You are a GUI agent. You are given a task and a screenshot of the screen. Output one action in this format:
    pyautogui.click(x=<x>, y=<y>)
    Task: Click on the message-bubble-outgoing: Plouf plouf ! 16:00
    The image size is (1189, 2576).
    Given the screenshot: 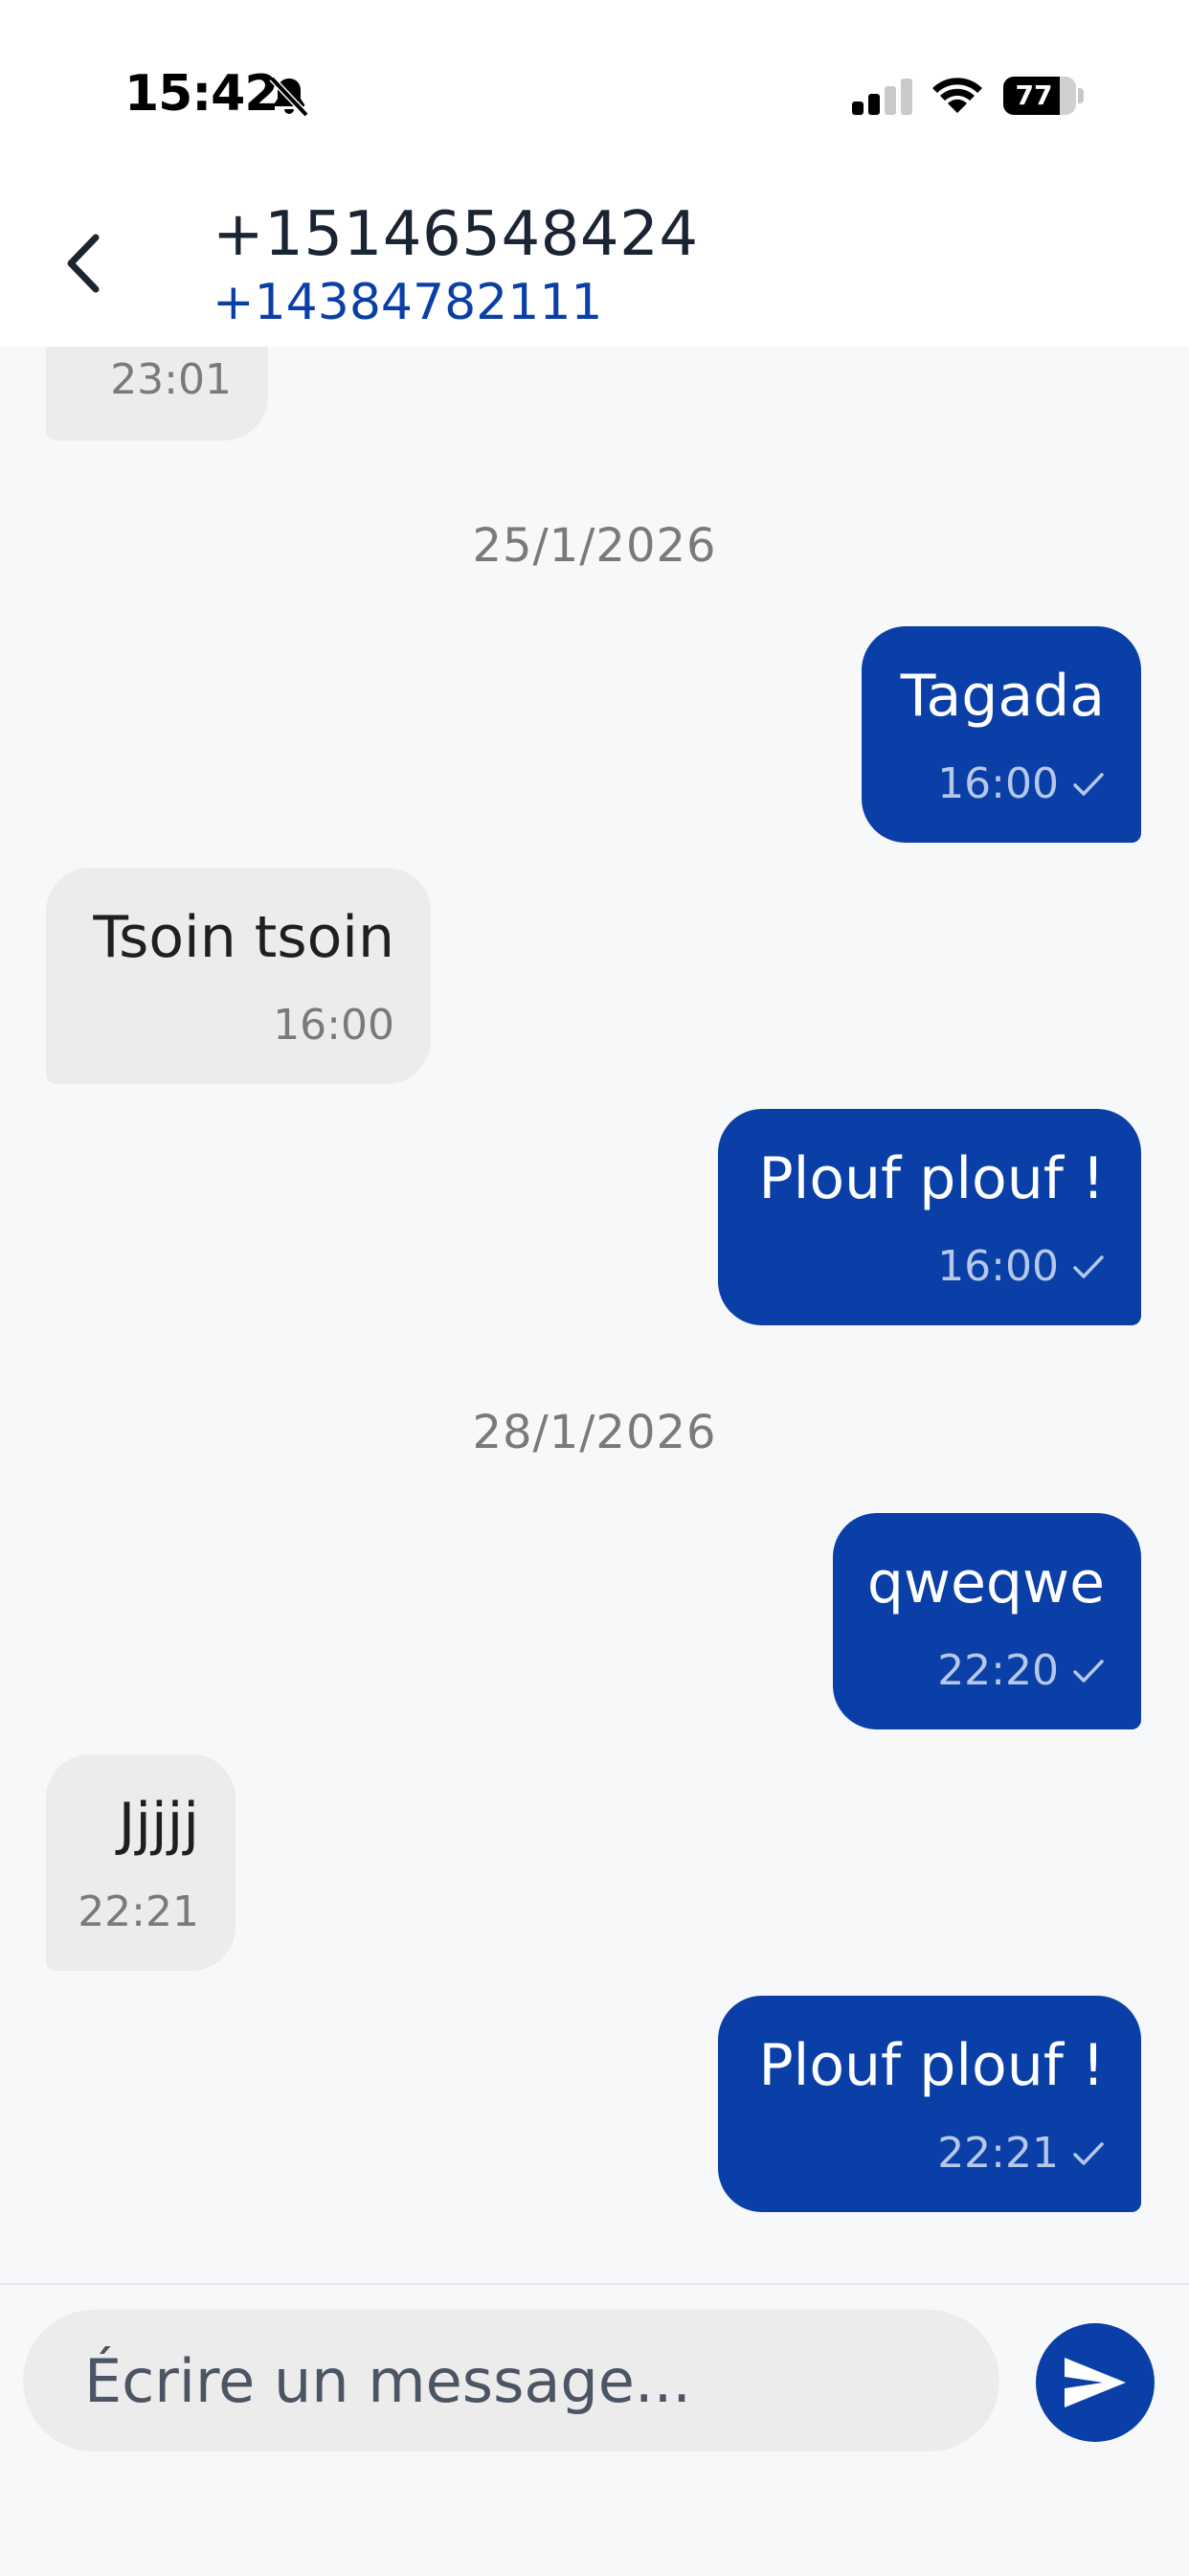 What is the action you would take?
    pyautogui.click(x=929, y=1217)
    